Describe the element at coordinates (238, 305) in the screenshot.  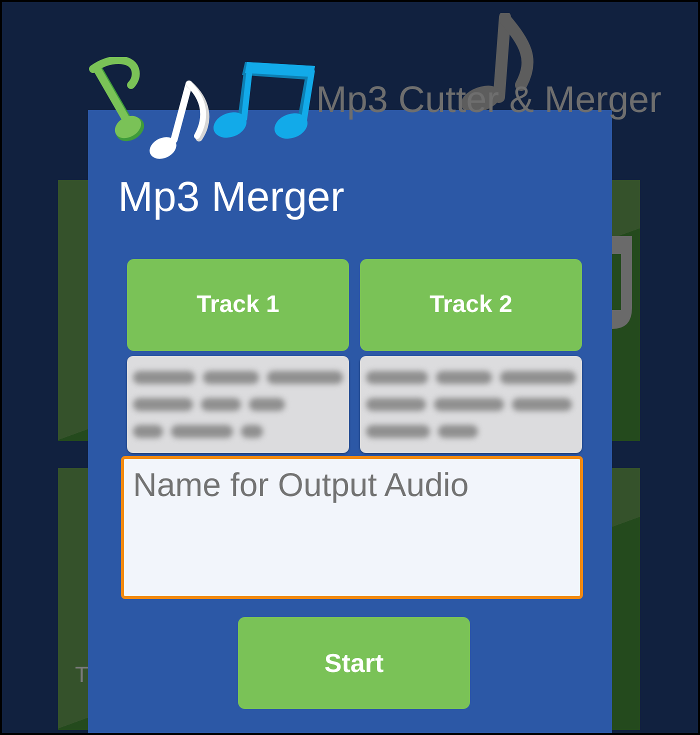
I see `track-button: Track 1` at that location.